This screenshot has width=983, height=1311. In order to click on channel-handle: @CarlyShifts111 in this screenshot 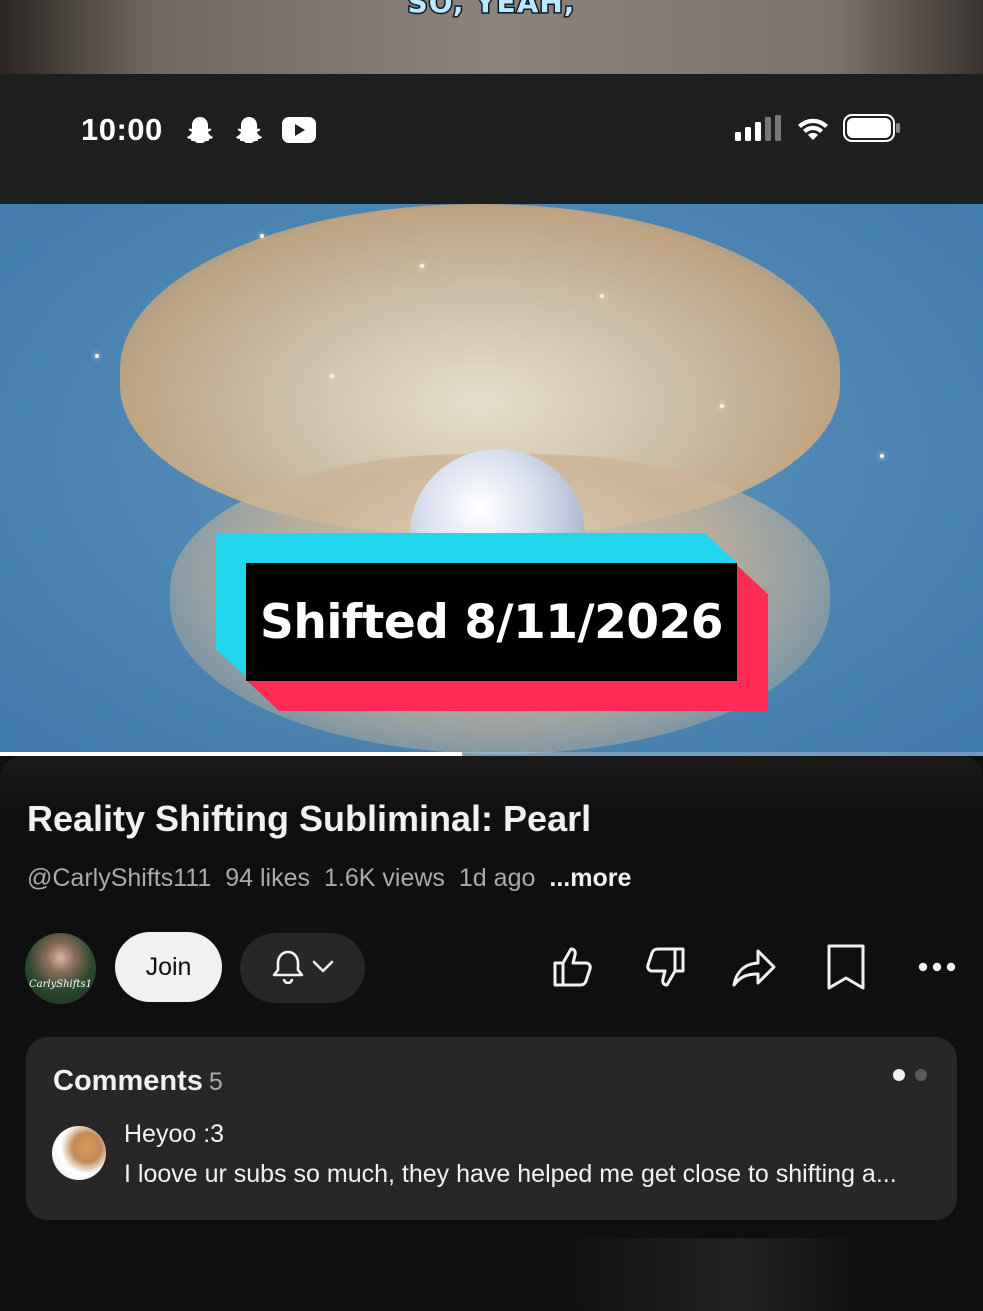, I will do `click(119, 878)`.